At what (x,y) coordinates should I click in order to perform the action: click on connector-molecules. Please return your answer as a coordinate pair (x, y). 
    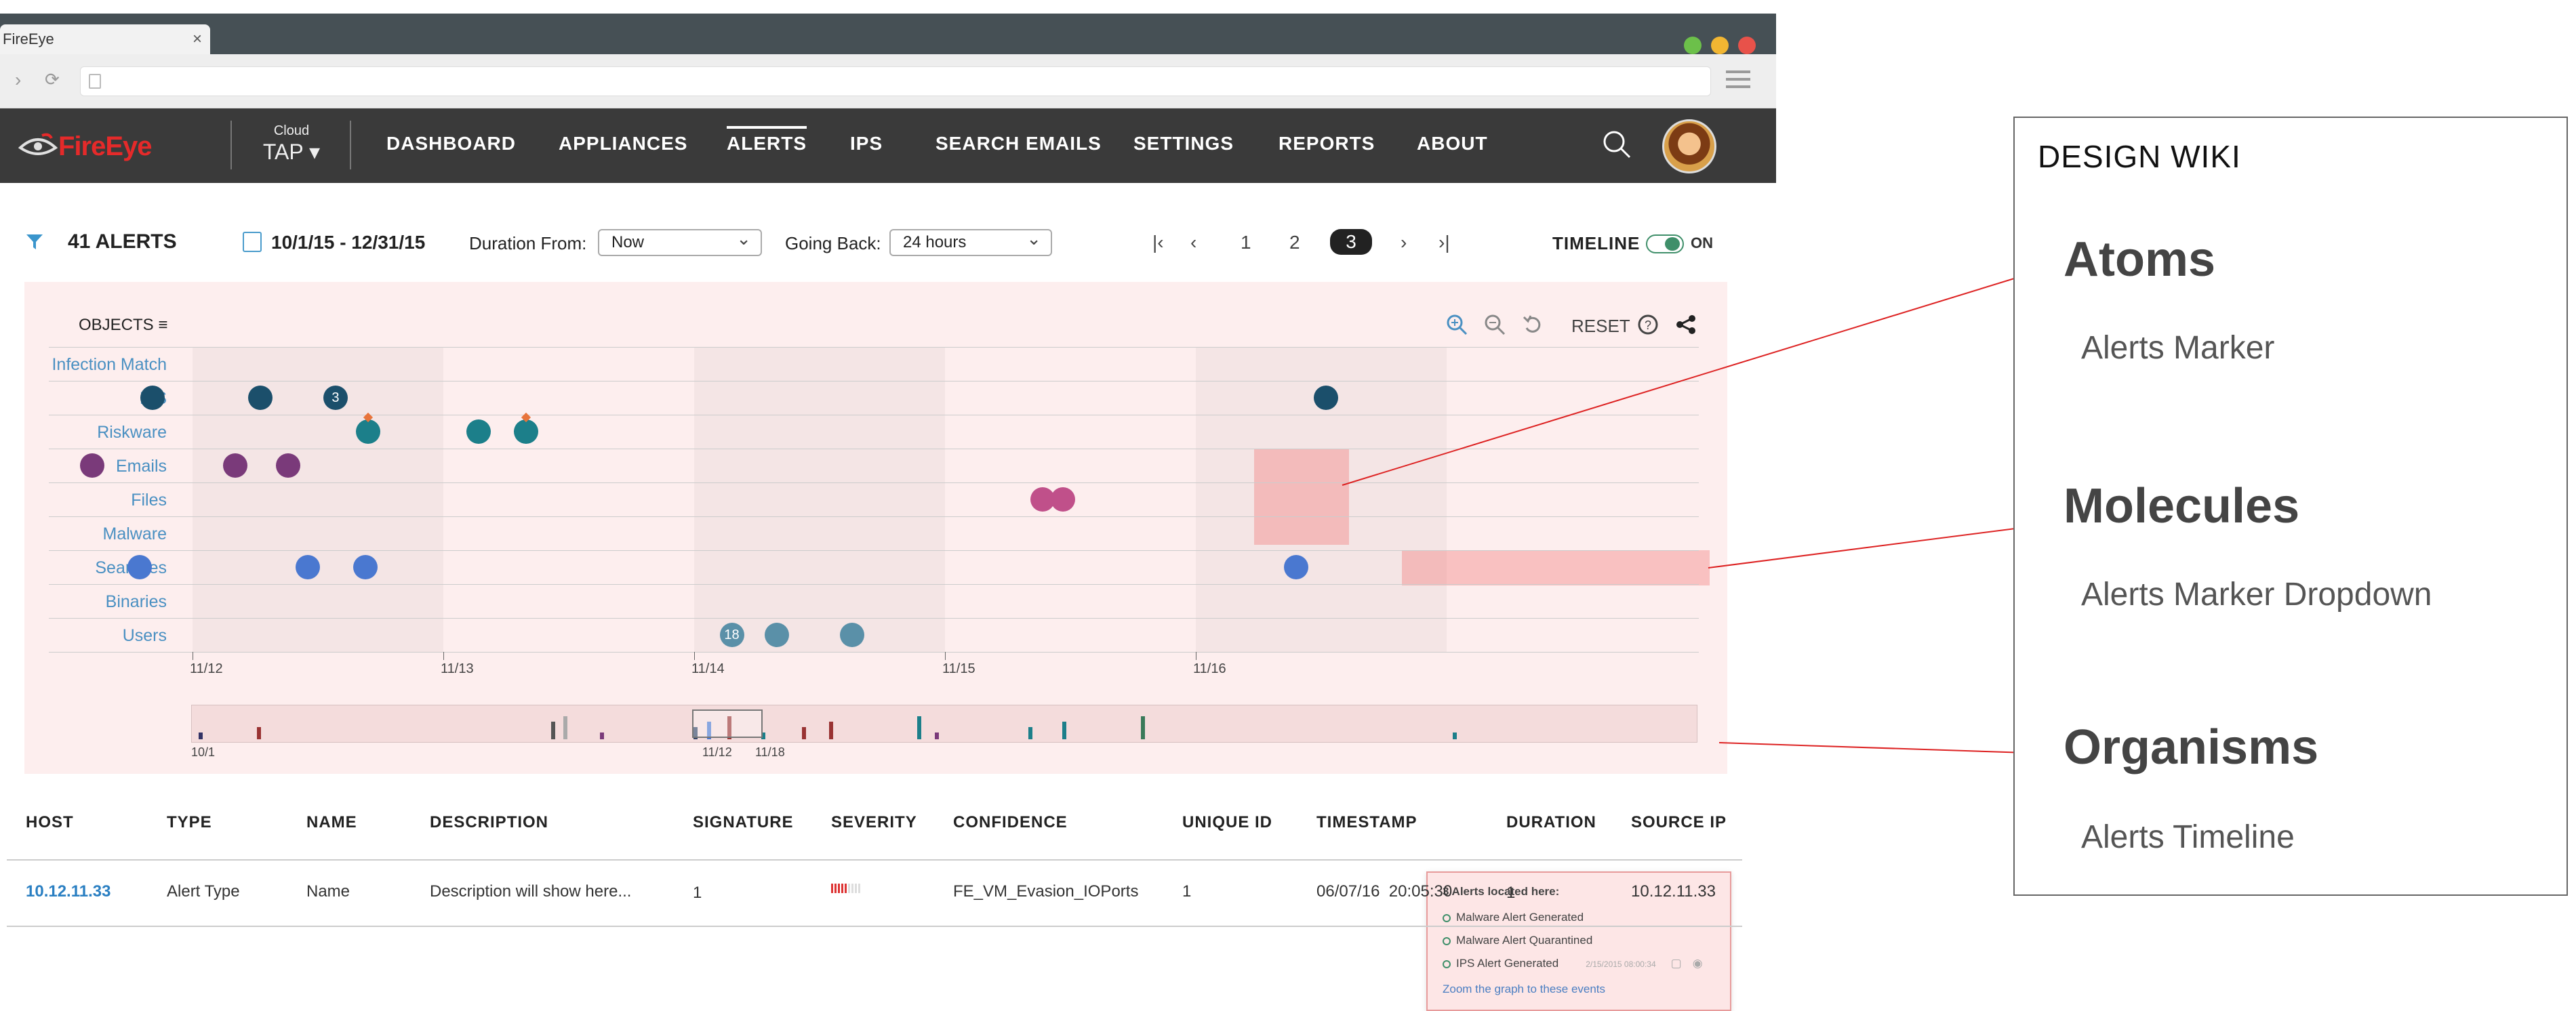
    Looking at the image, I should click on (1878, 546).